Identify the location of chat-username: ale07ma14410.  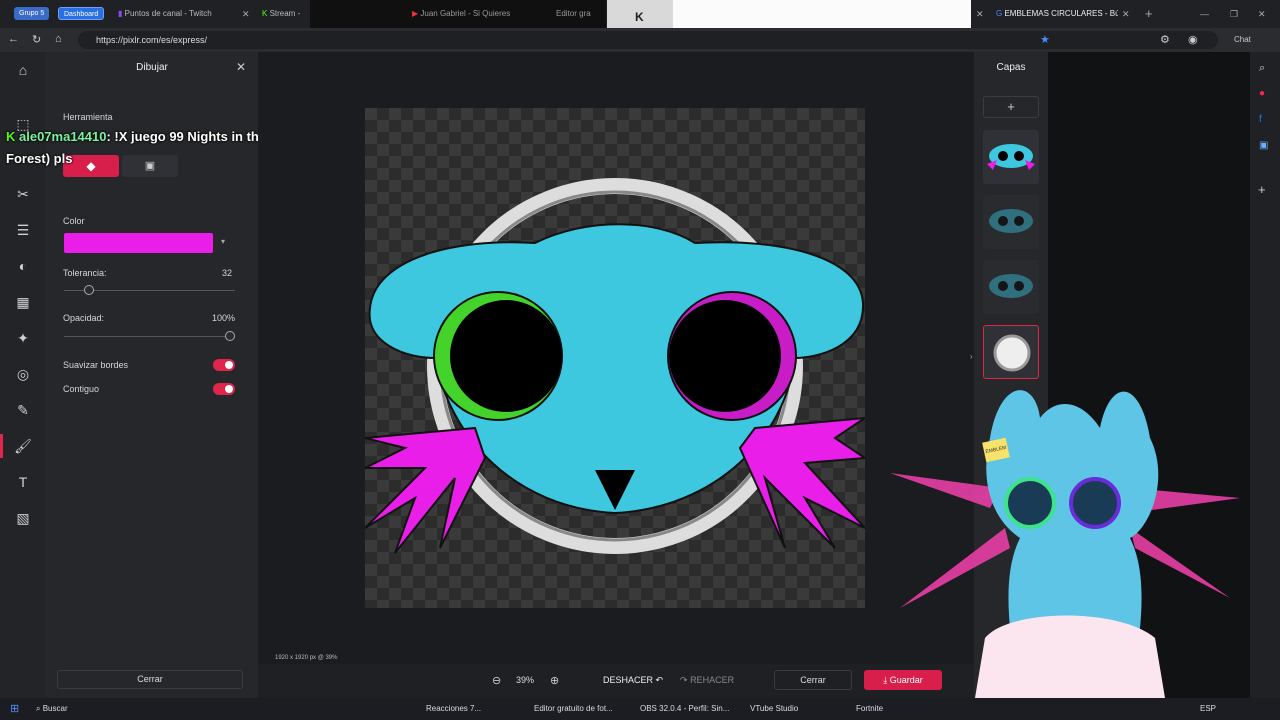
(63, 136).